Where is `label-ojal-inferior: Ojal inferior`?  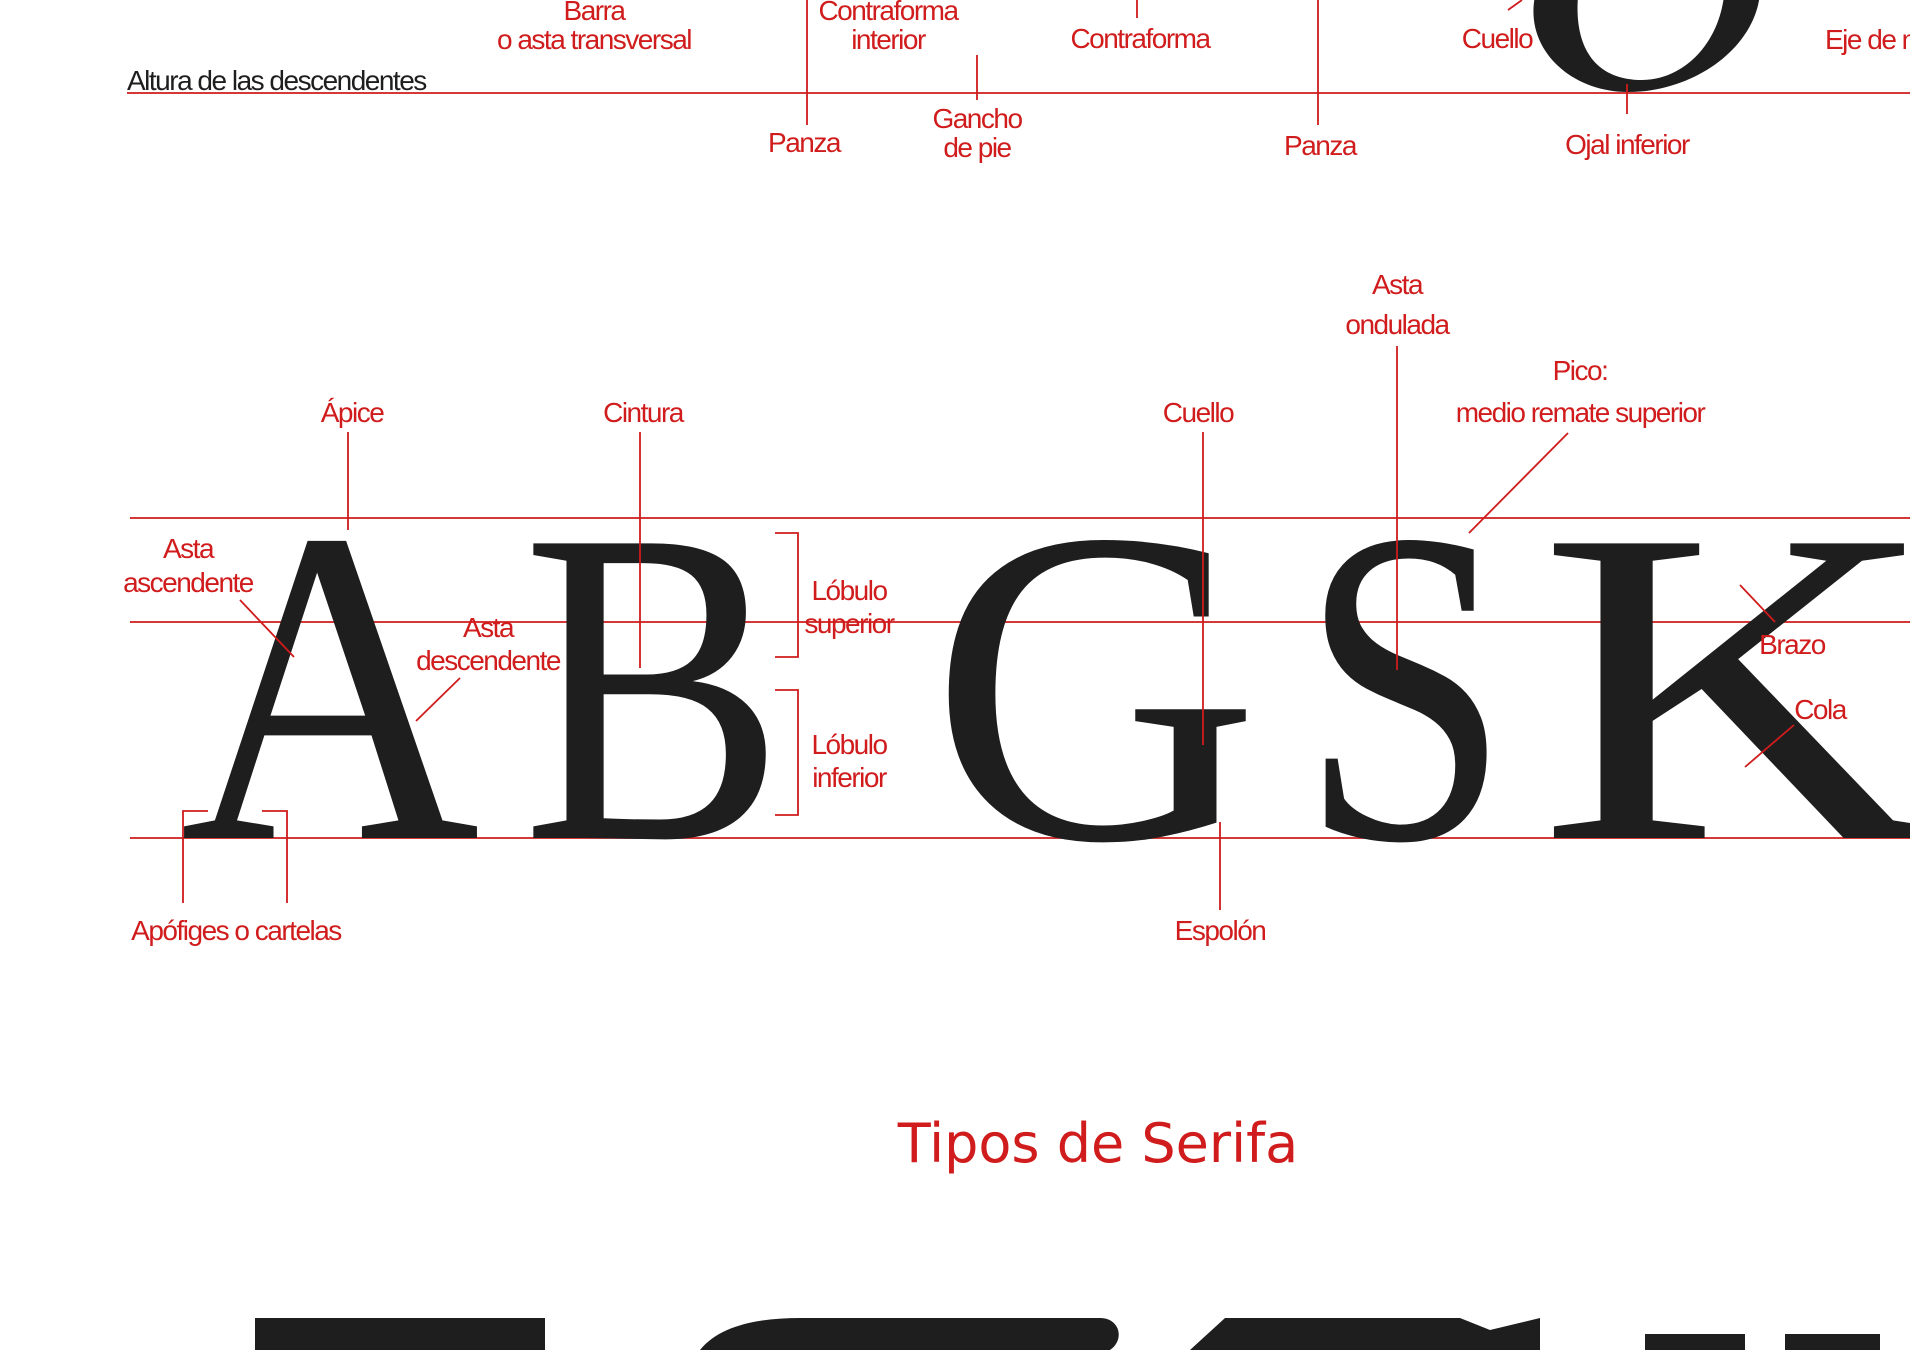
label-ojal-inferior: Ojal inferior is located at coordinates (1627, 144).